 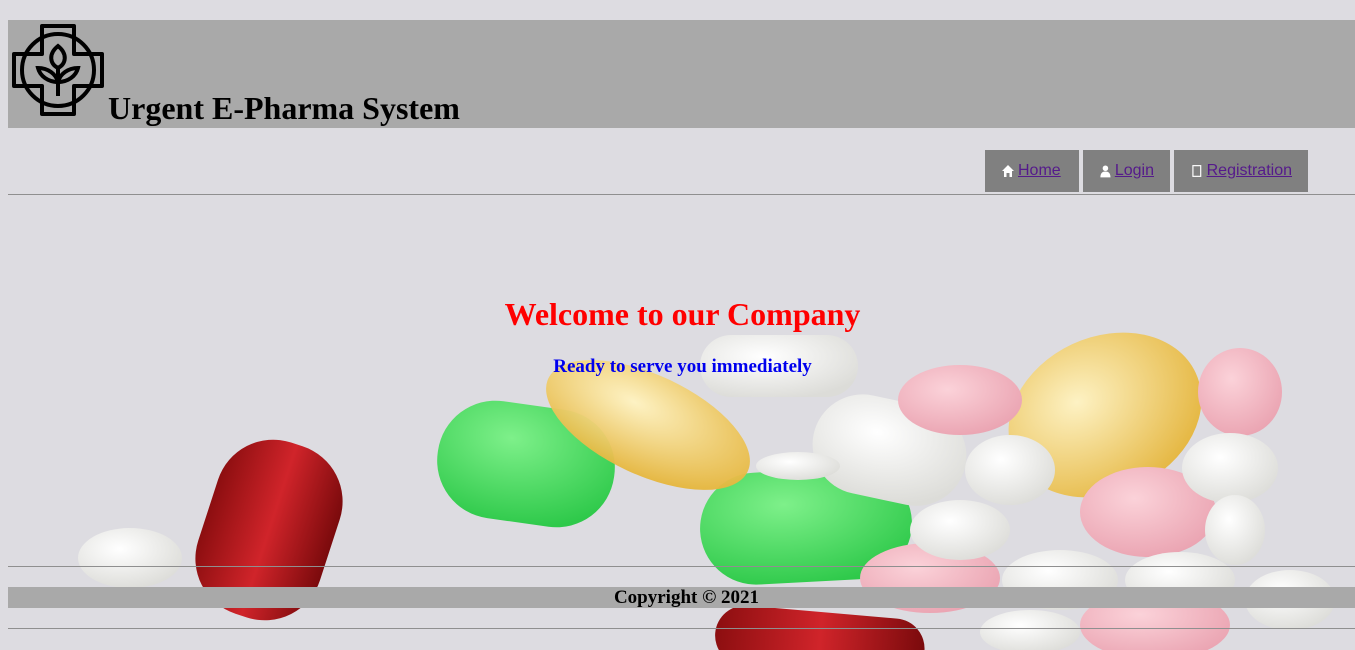 What do you see at coordinates (1134, 170) in the screenshot?
I see `nav-login-label: Login` at bounding box center [1134, 170].